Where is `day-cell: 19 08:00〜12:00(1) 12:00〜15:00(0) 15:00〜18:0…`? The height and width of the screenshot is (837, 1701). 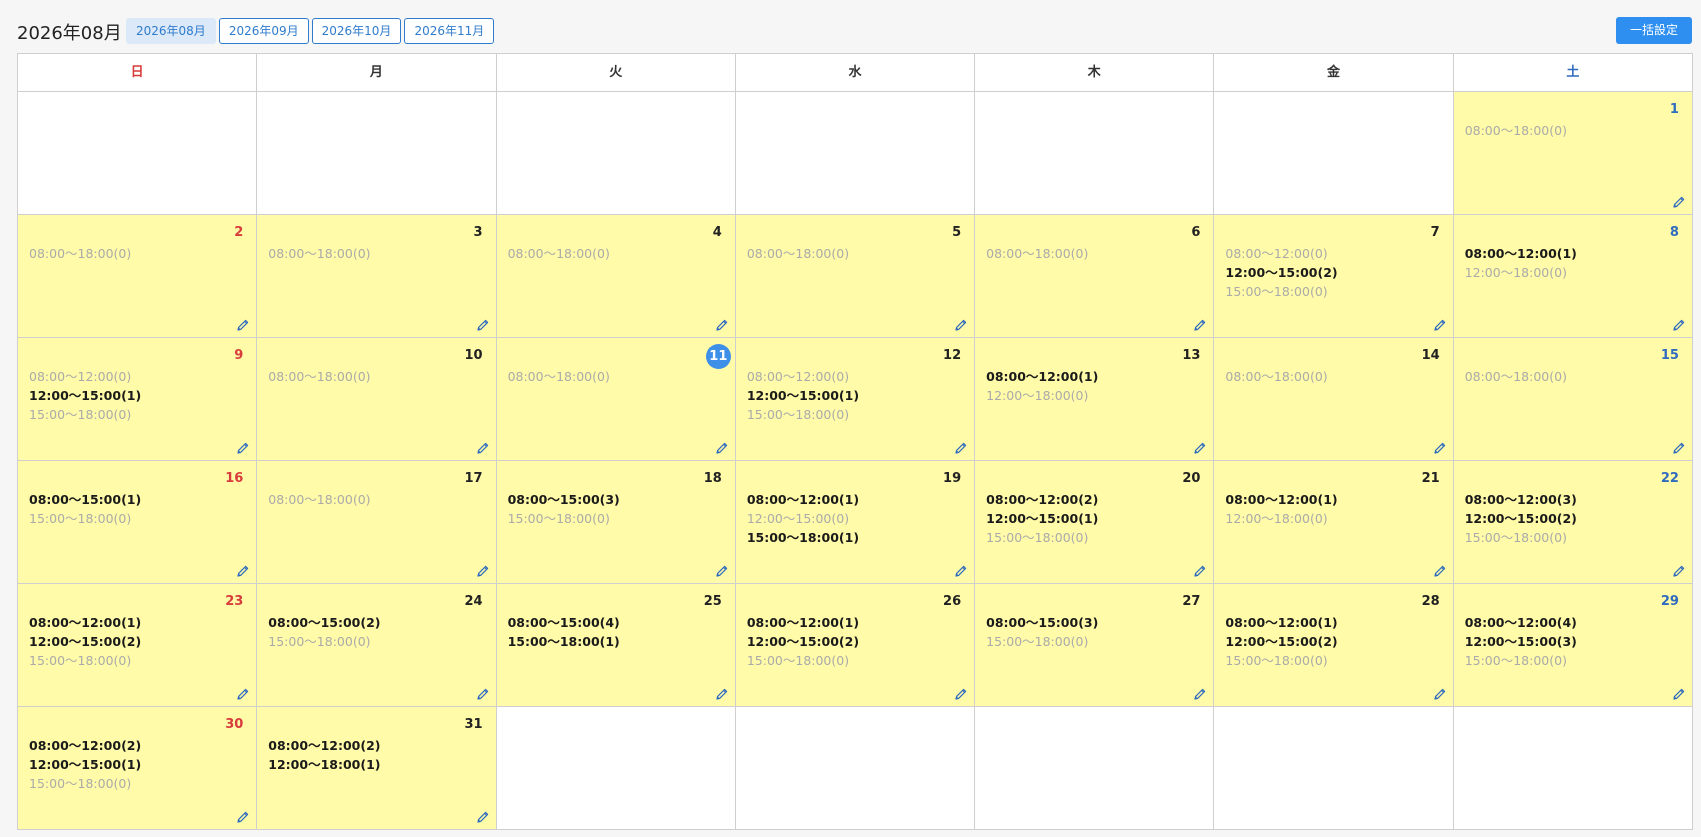 day-cell: 19 08:00〜12:00(1) 12:00〜15:00(0) 15:00〜18:0… is located at coordinates (855, 522).